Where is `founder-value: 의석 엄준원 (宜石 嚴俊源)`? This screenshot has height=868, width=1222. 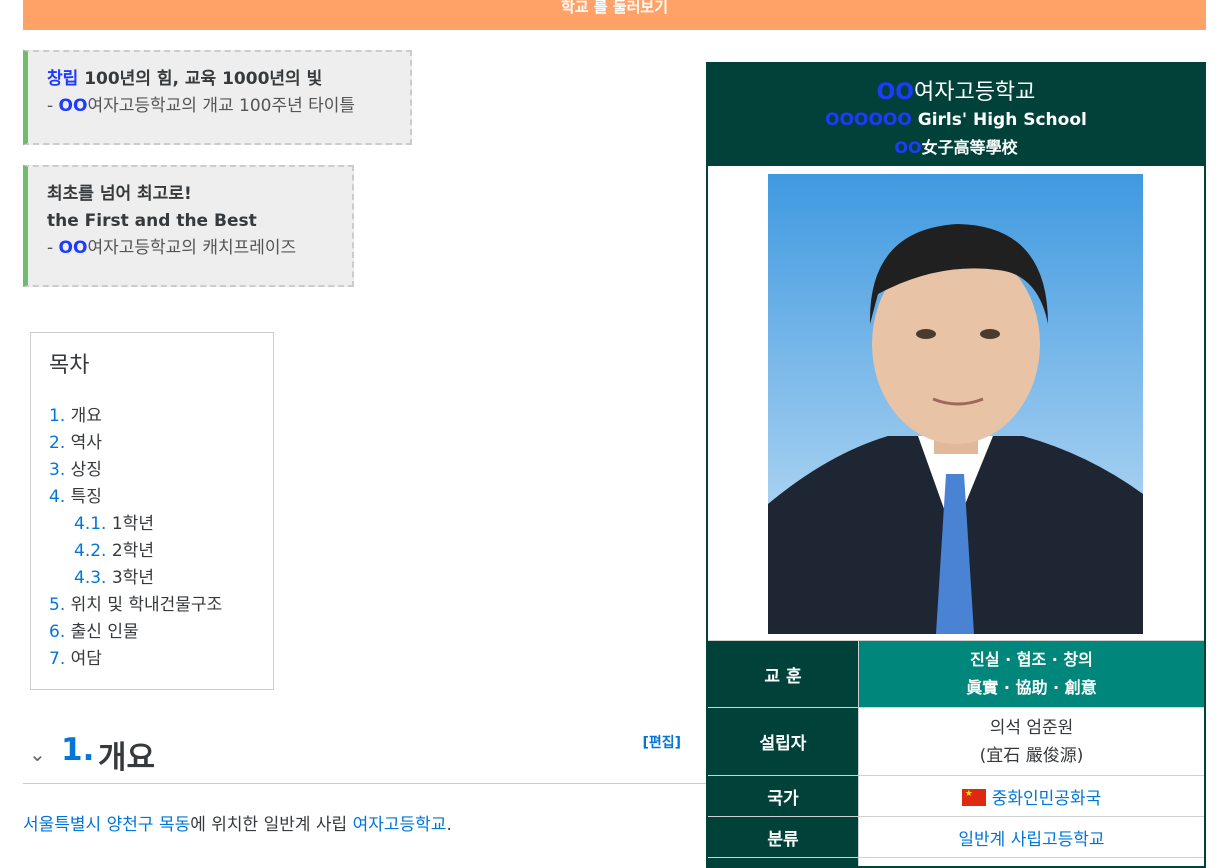 founder-value: 의석 엄준원 (宜石 嚴俊源) is located at coordinates (1031, 741).